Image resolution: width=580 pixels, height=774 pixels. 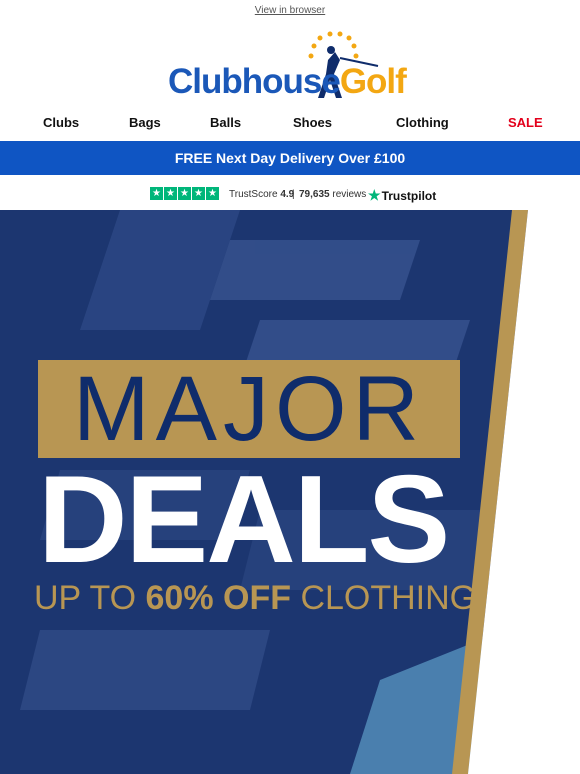 What do you see at coordinates (255, 598) in the screenshot?
I see `hero-subheading: UP TO 60% OFF CLOTHING` at bounding box center [255, 598].